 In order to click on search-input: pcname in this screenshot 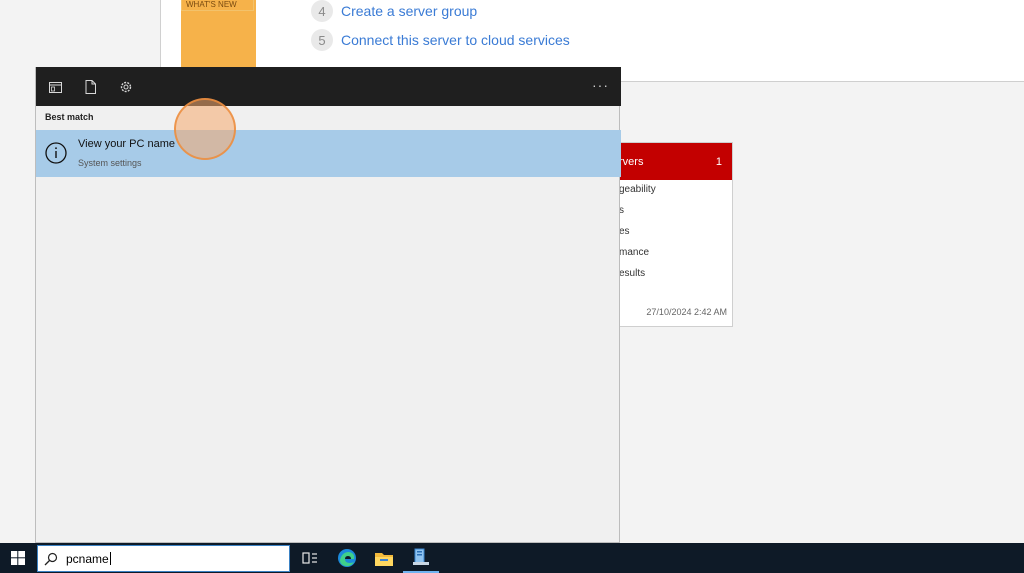, I will do `click(88, 559)`.